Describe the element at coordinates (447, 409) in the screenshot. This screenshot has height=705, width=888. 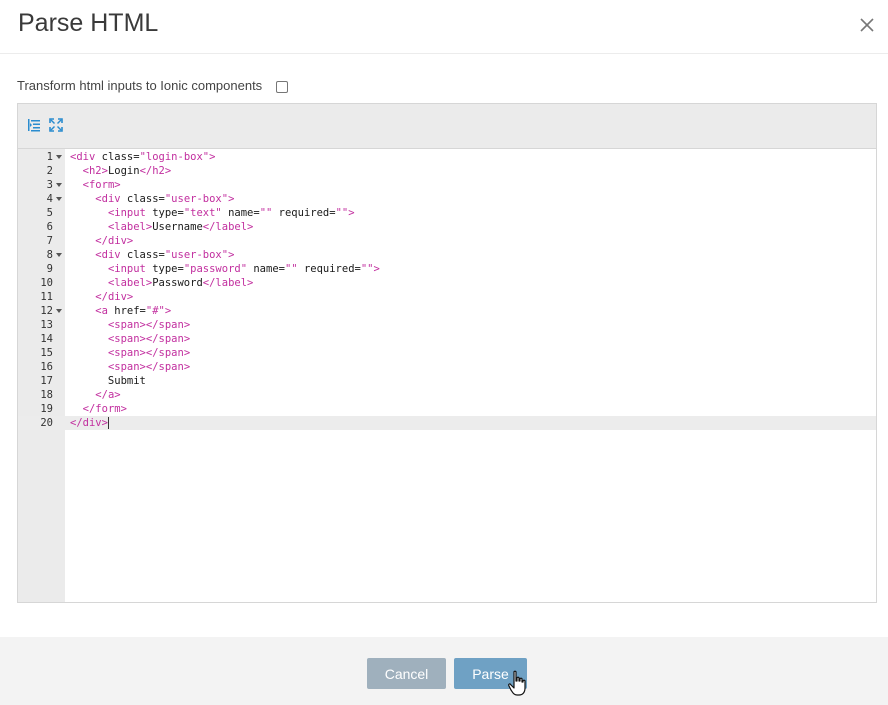
I see `code-line: 19 </form>` at that location.